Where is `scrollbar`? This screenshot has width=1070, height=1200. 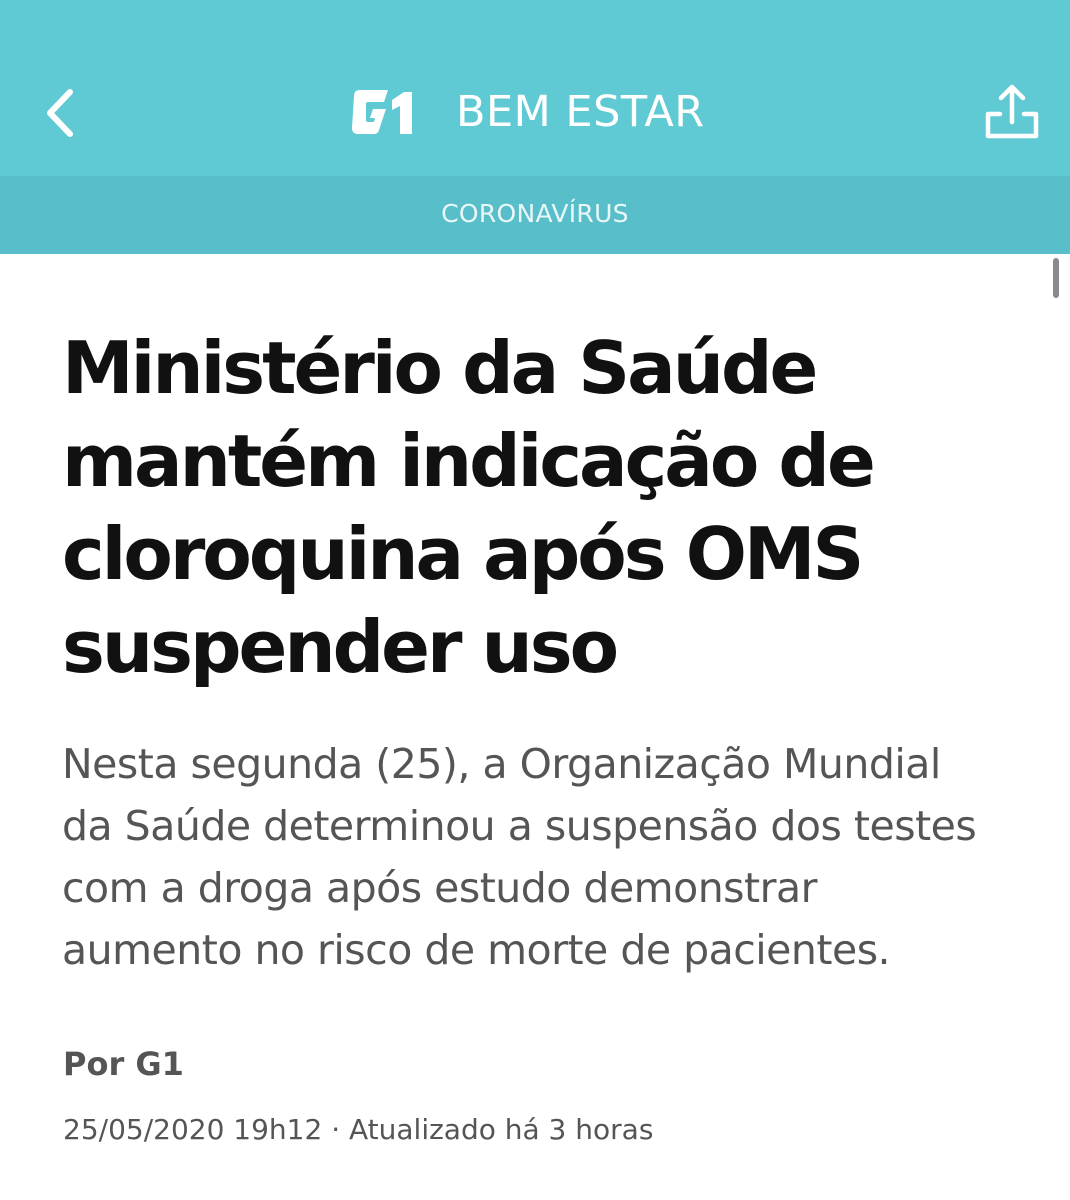
scrollbar is located at coordinates (1056, 278).